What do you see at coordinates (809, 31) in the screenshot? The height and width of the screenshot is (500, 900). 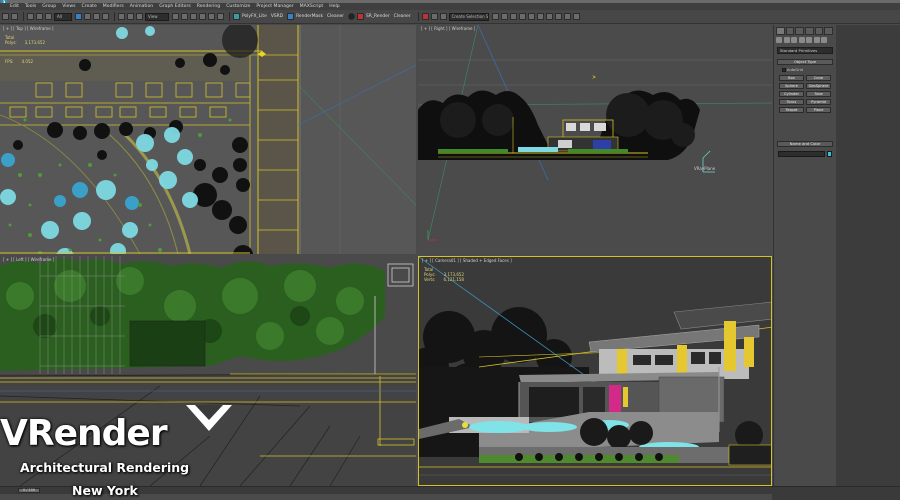 I see `motion-tab-icon` at bounding box center [809, 31].